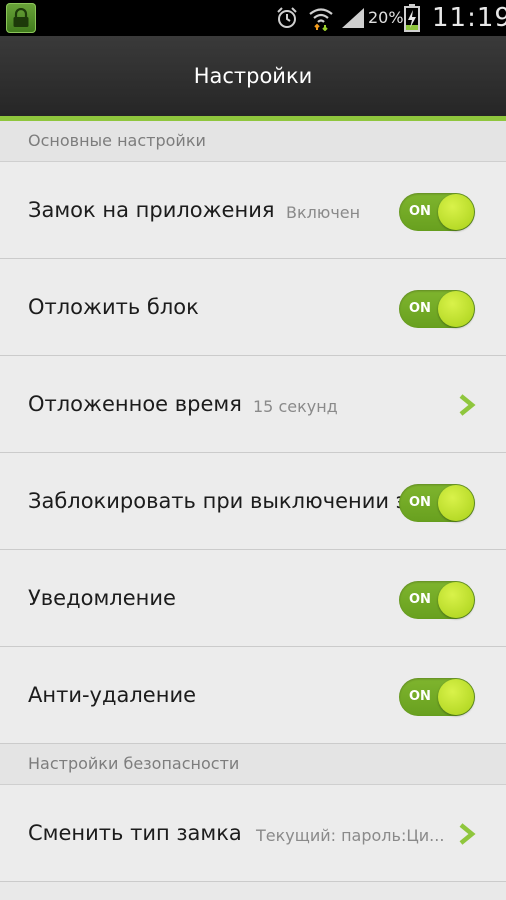 This screenshot has height=900, width=506. What do you see at coordinates (287, 17) in the screenshot?
I see `alarm-icon` at bounding box center [287, 17].